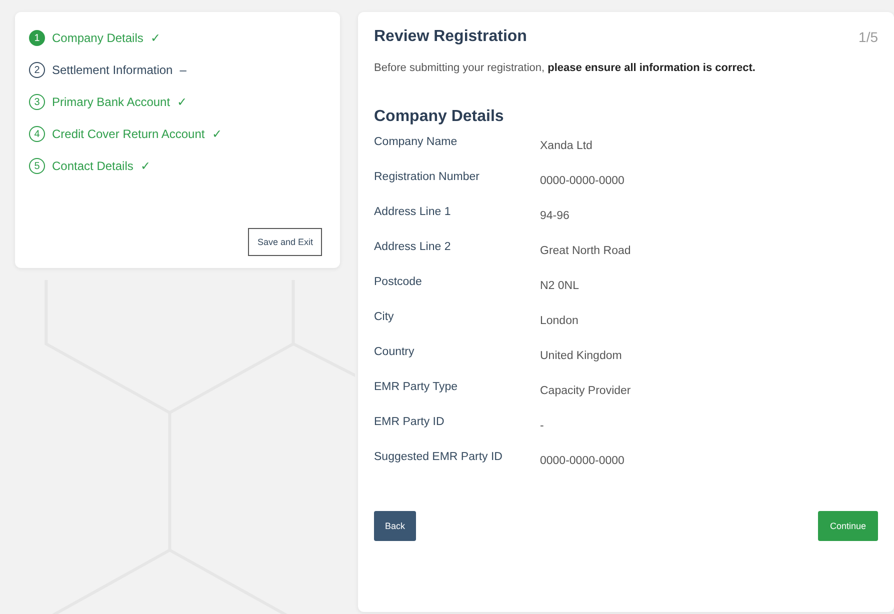 The image size is (894, 614). I want to click on field-value: 94-96, so click(555, 215).